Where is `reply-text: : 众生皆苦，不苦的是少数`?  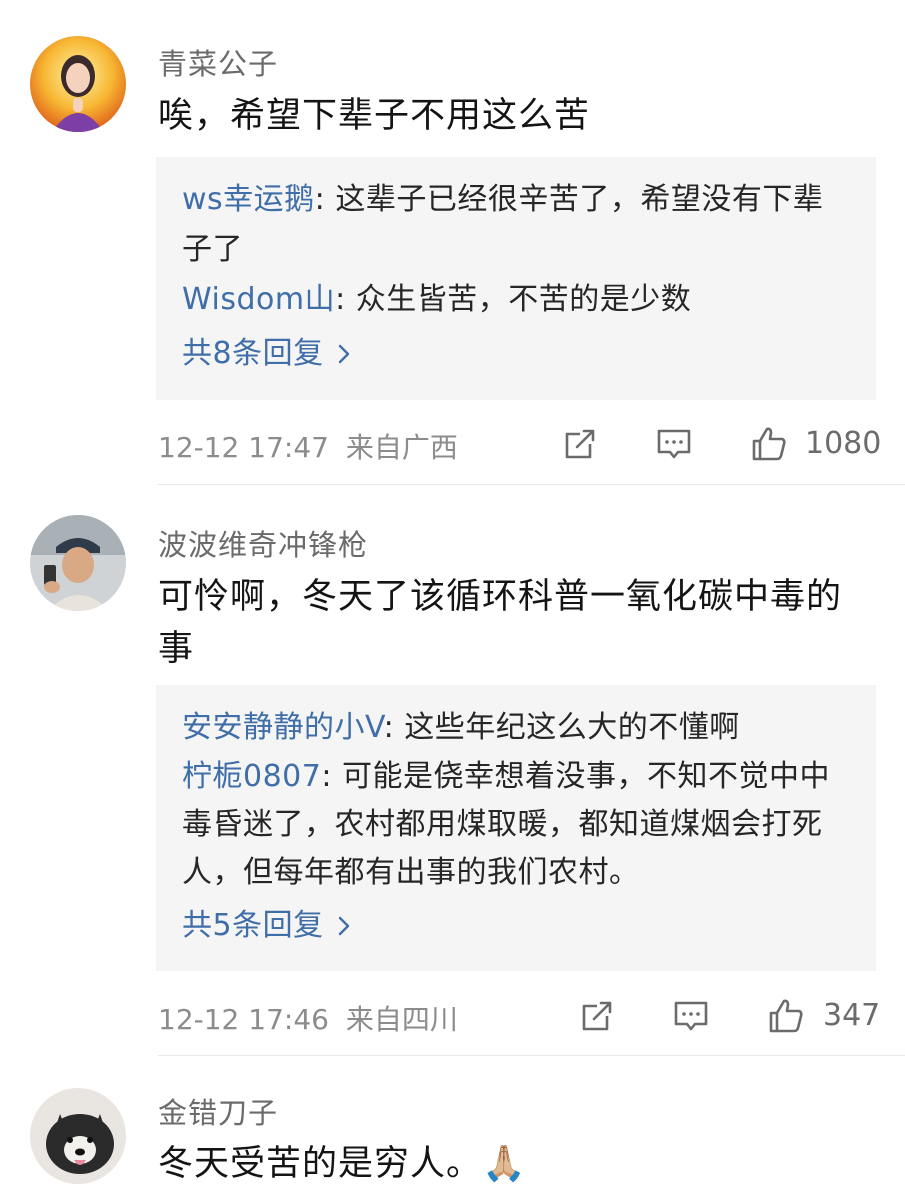 reply-text: : 众生皆苦，不苦的是少数 is located at coordinates (513, 299).